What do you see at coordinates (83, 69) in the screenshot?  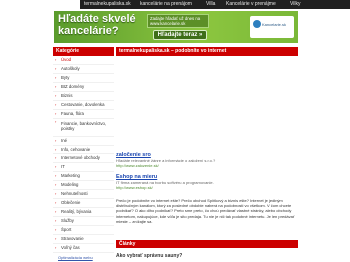 I see `sidebar-item-autoskoly: › Autoškoly` at bounding box center [83, 69].